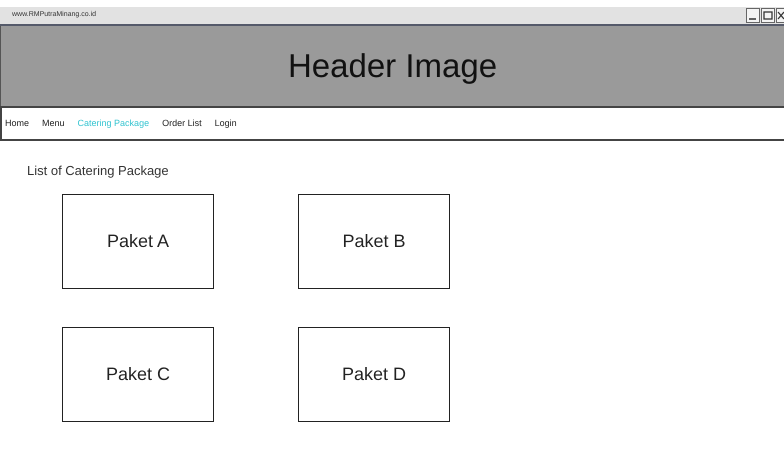 Image resolution: width=784 pixels, height=466 pixels. What do you see at coordinates (98, 171) in the screenshot?
I see `section-title: List of Catering Package` at bounding box center [98, 171].